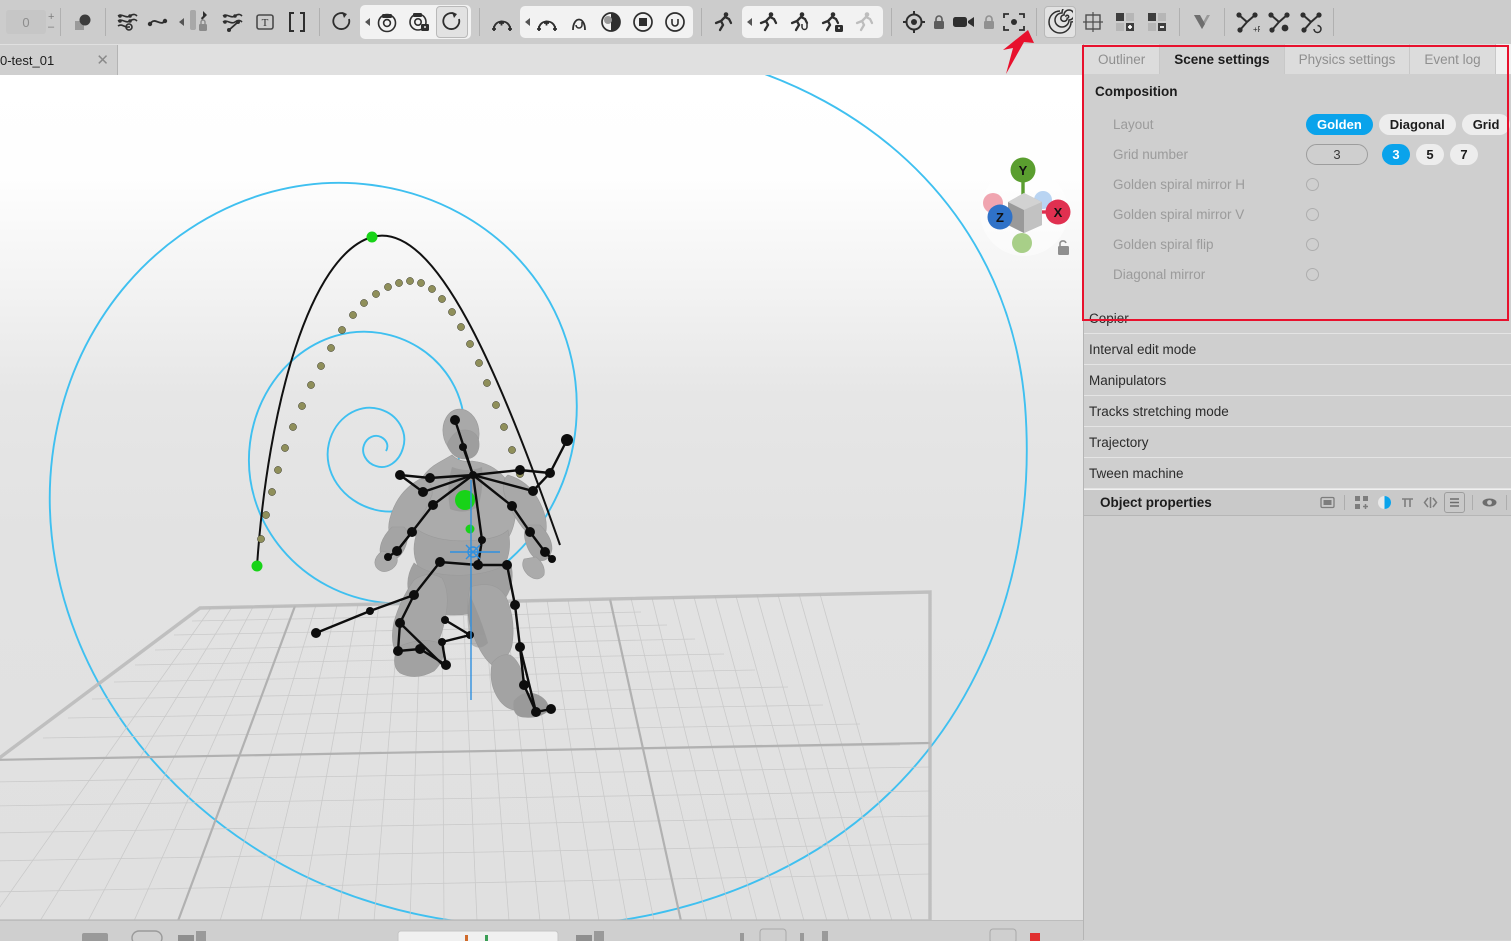 The height and width of the screenshot is (941, 1511). Describe the element at coordinates (1407, 502) in the screenshot. I see `pi-symbol-icon` at that location.